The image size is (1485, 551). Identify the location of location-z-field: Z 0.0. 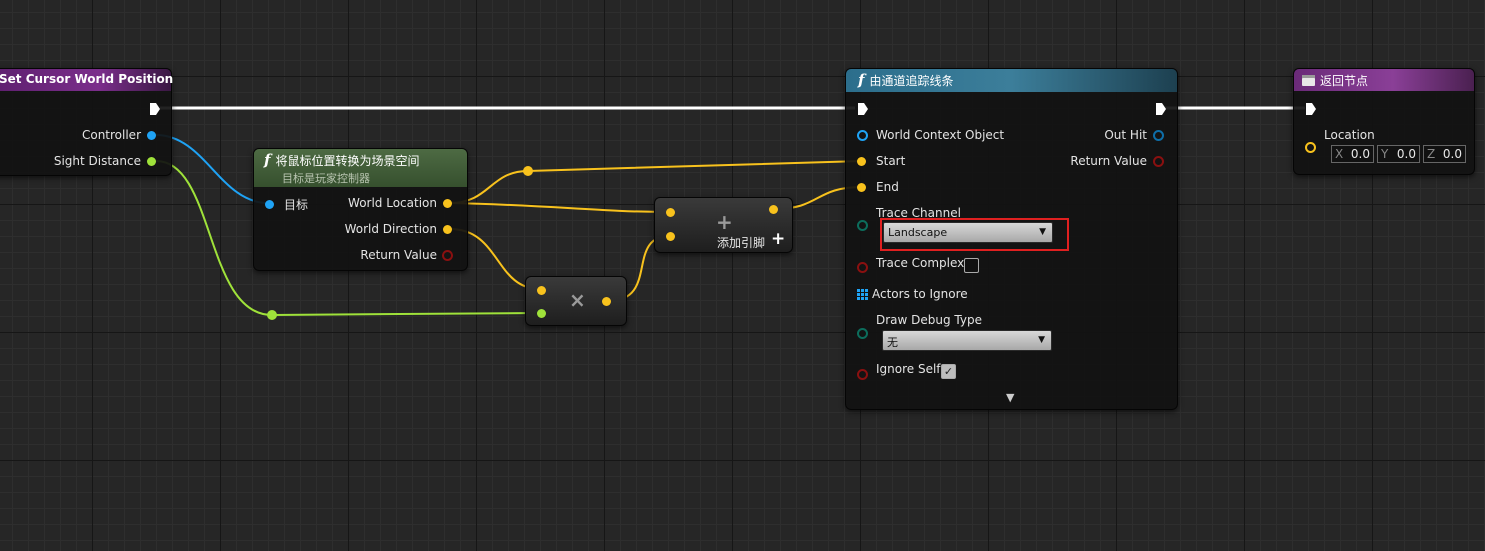
(1444, 154).